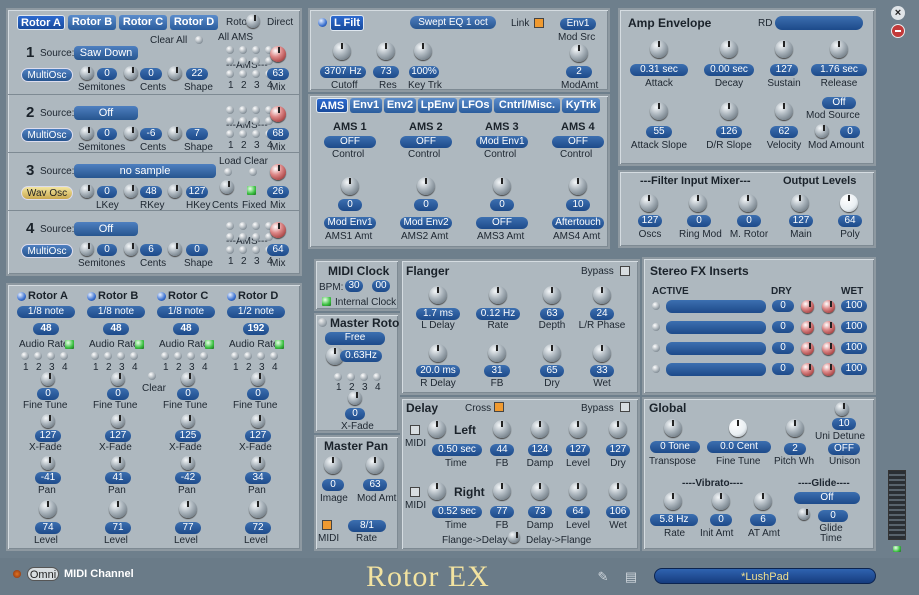  Describe the element at coordinates (800, 203) in the screenshot. I see `main-knob` at that location.